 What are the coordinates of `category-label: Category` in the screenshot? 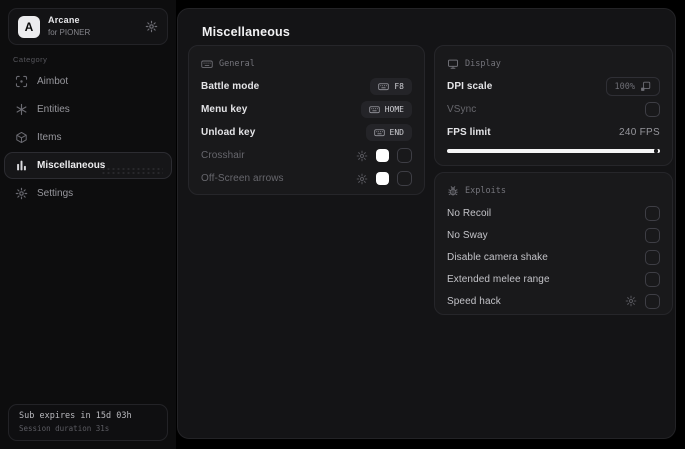 It's located at (30, 59).